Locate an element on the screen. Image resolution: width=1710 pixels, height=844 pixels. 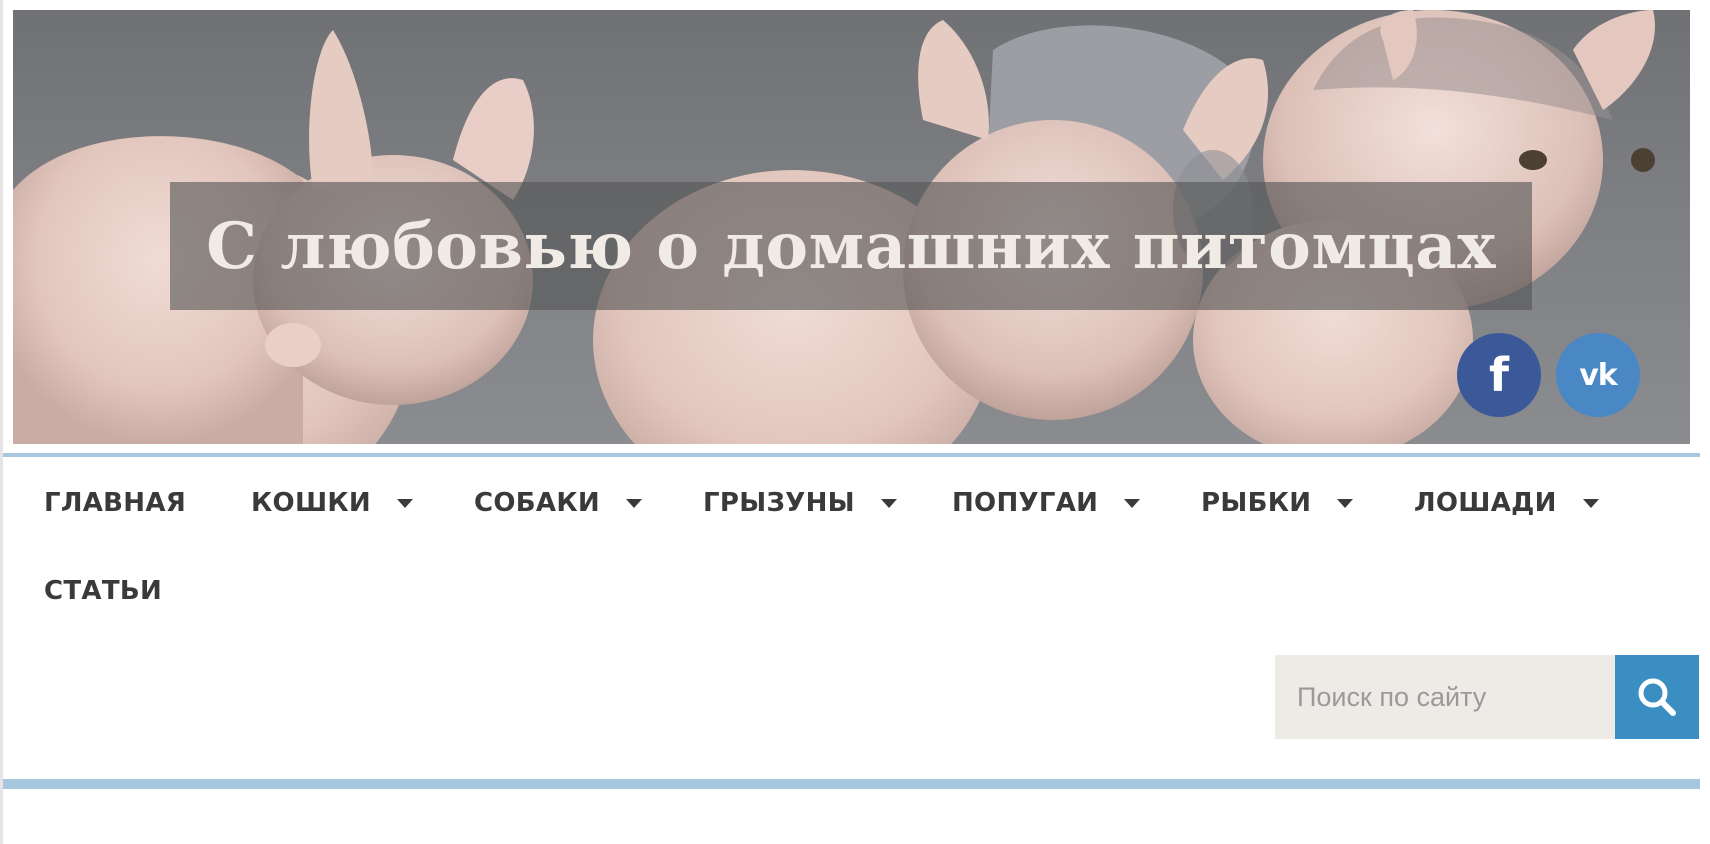
nav-item-label: ГЛАВНАЯ is located at coordinates (115, 503).